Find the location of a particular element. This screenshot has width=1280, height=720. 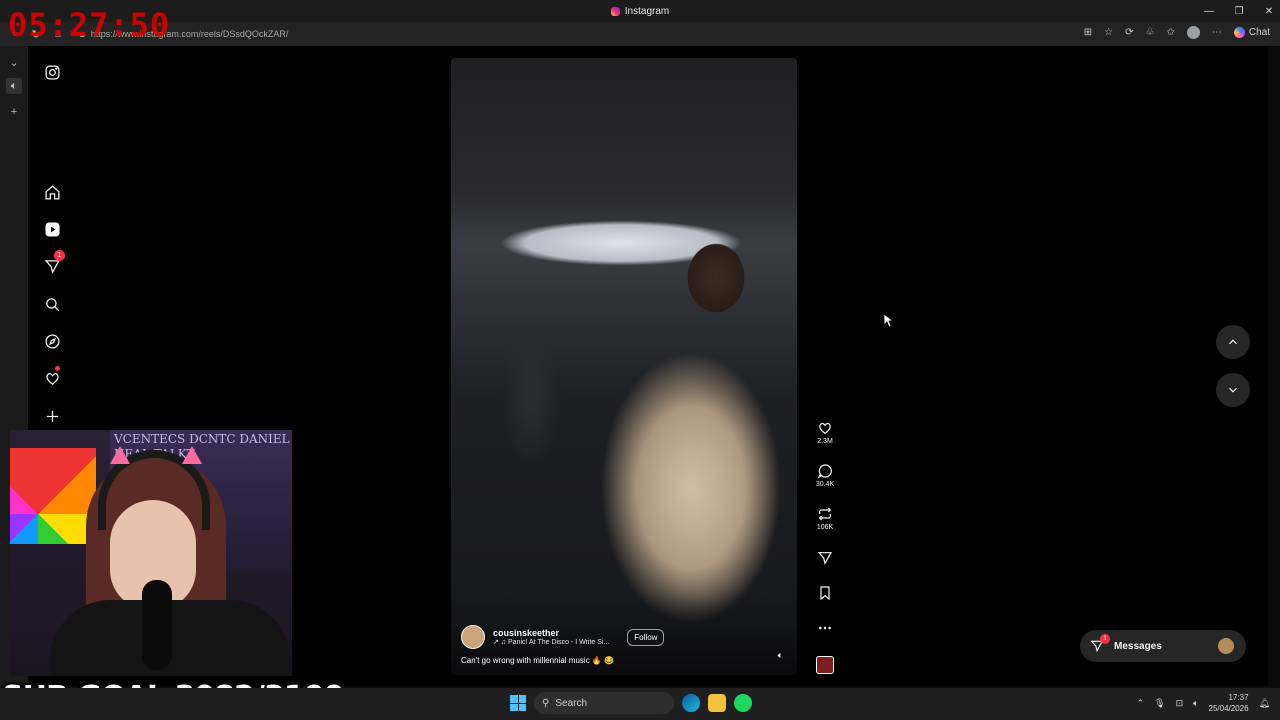

window-titlebar: Instagram — ❐ ✕ is located at coordinates (640, 11).